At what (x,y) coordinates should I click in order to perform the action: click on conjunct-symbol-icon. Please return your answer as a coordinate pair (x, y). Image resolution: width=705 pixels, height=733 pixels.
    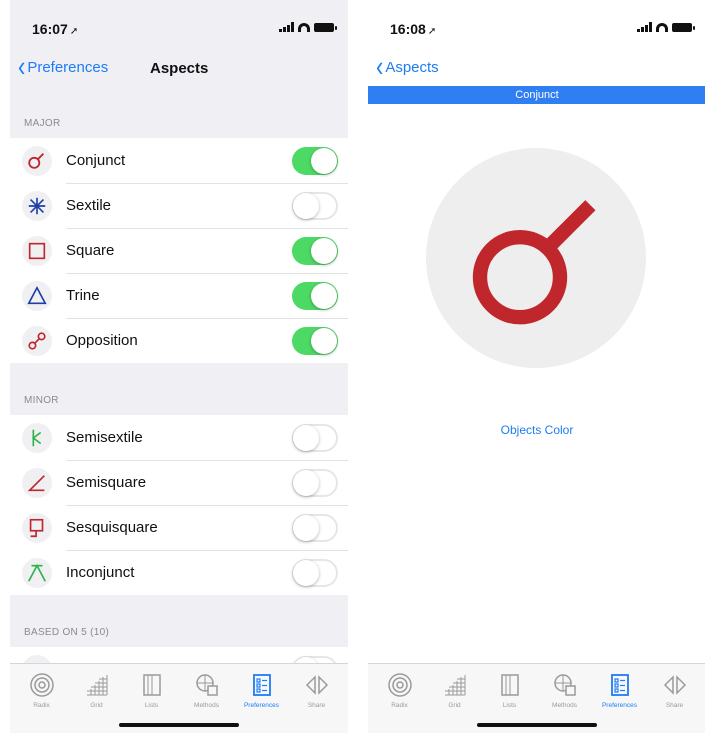
    Looking at the image, I should click on (534, 262).